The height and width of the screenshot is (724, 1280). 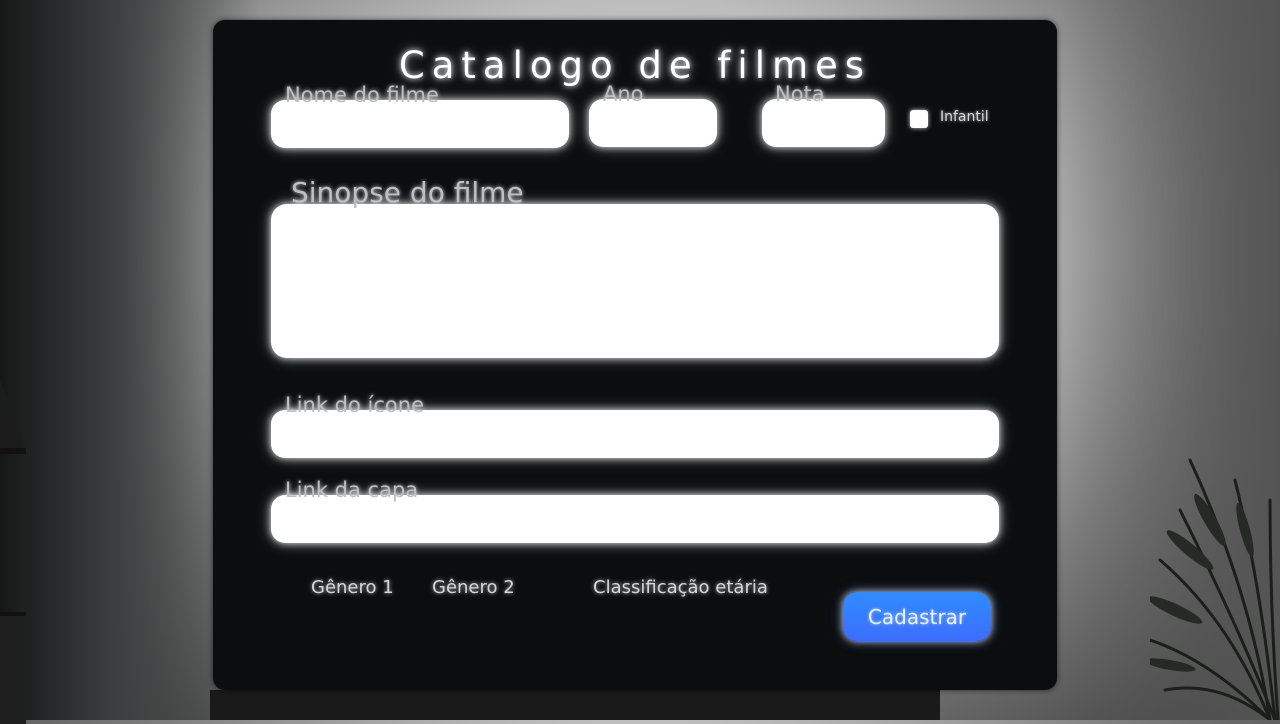 I want to click on icon-link-label: Link do ícone, so click(x=354, y=405).